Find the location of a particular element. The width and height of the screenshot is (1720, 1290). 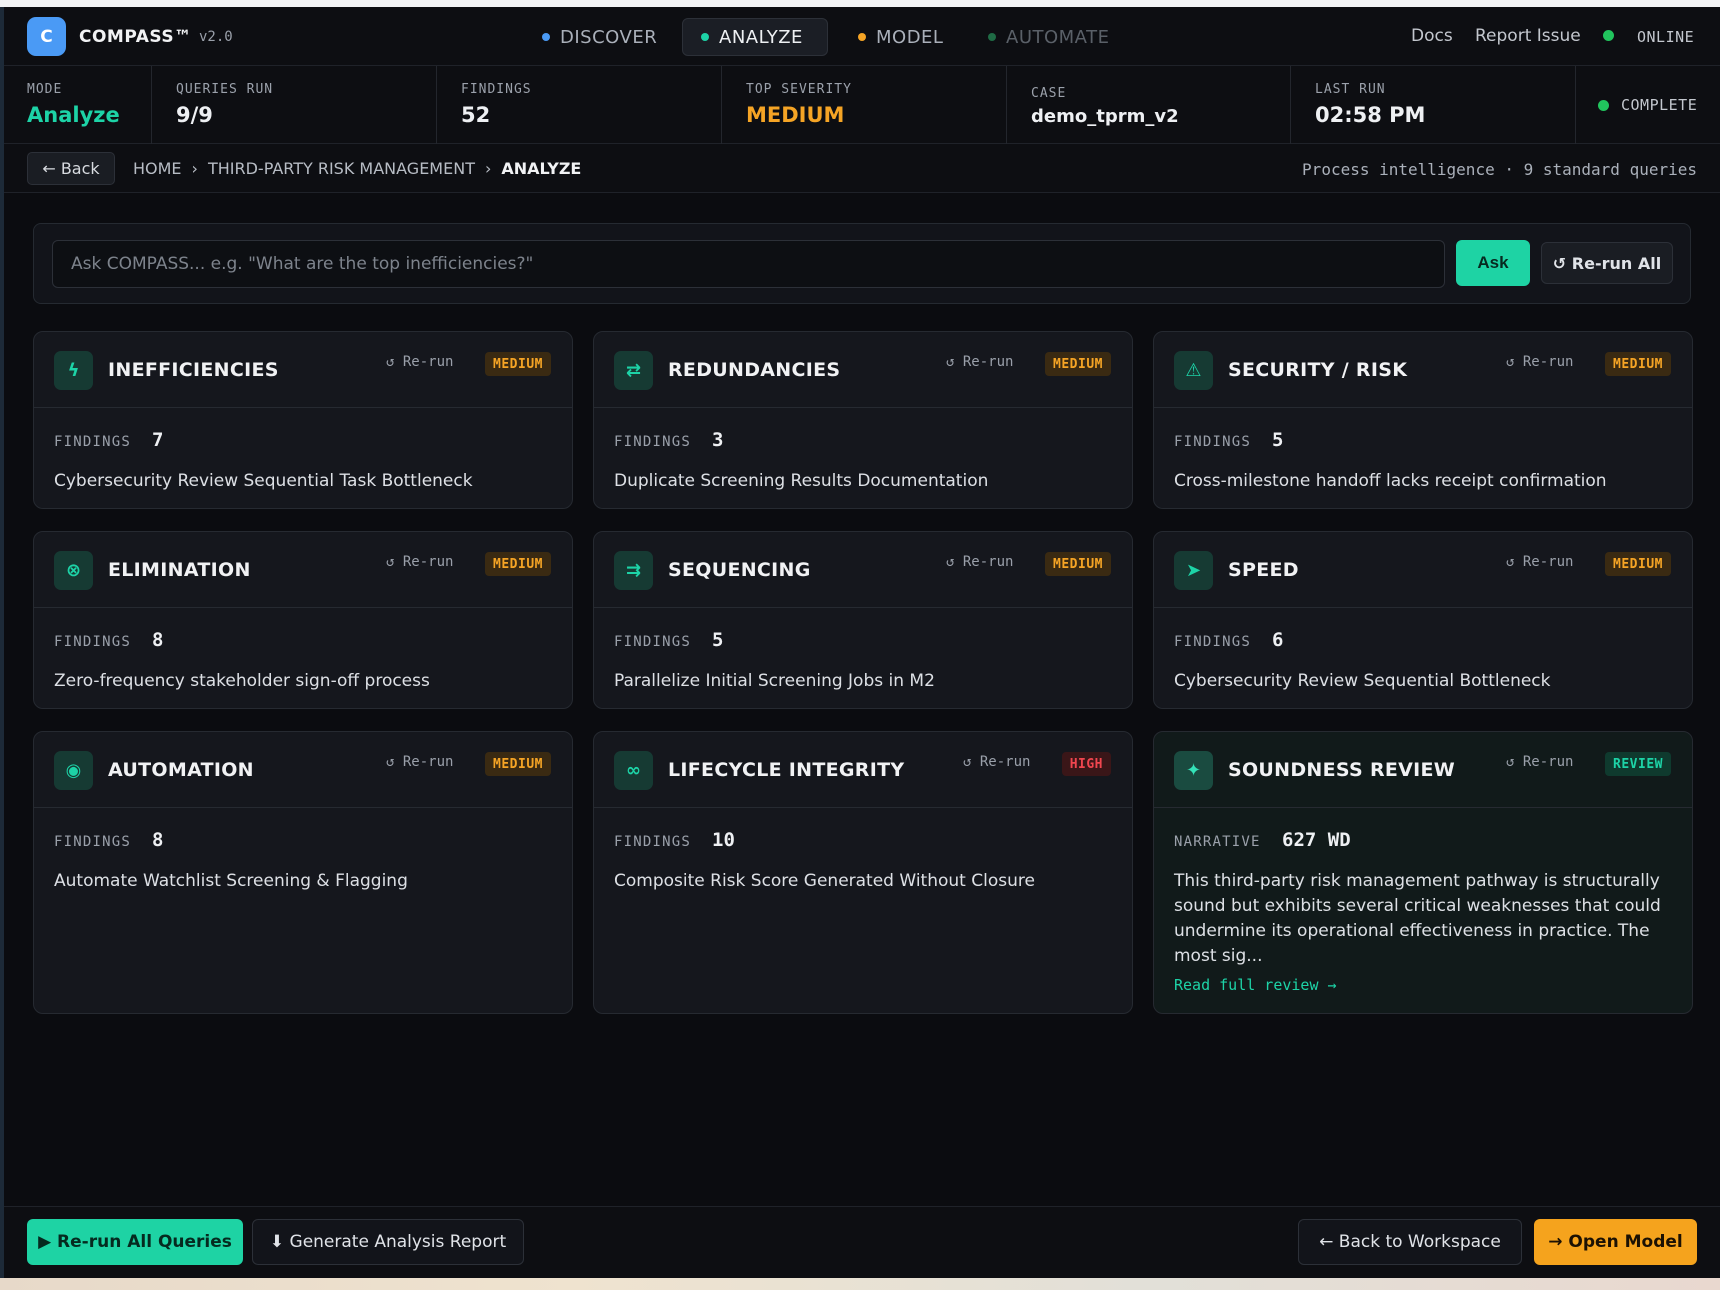

ask-input is located at coordinates (748, 264).